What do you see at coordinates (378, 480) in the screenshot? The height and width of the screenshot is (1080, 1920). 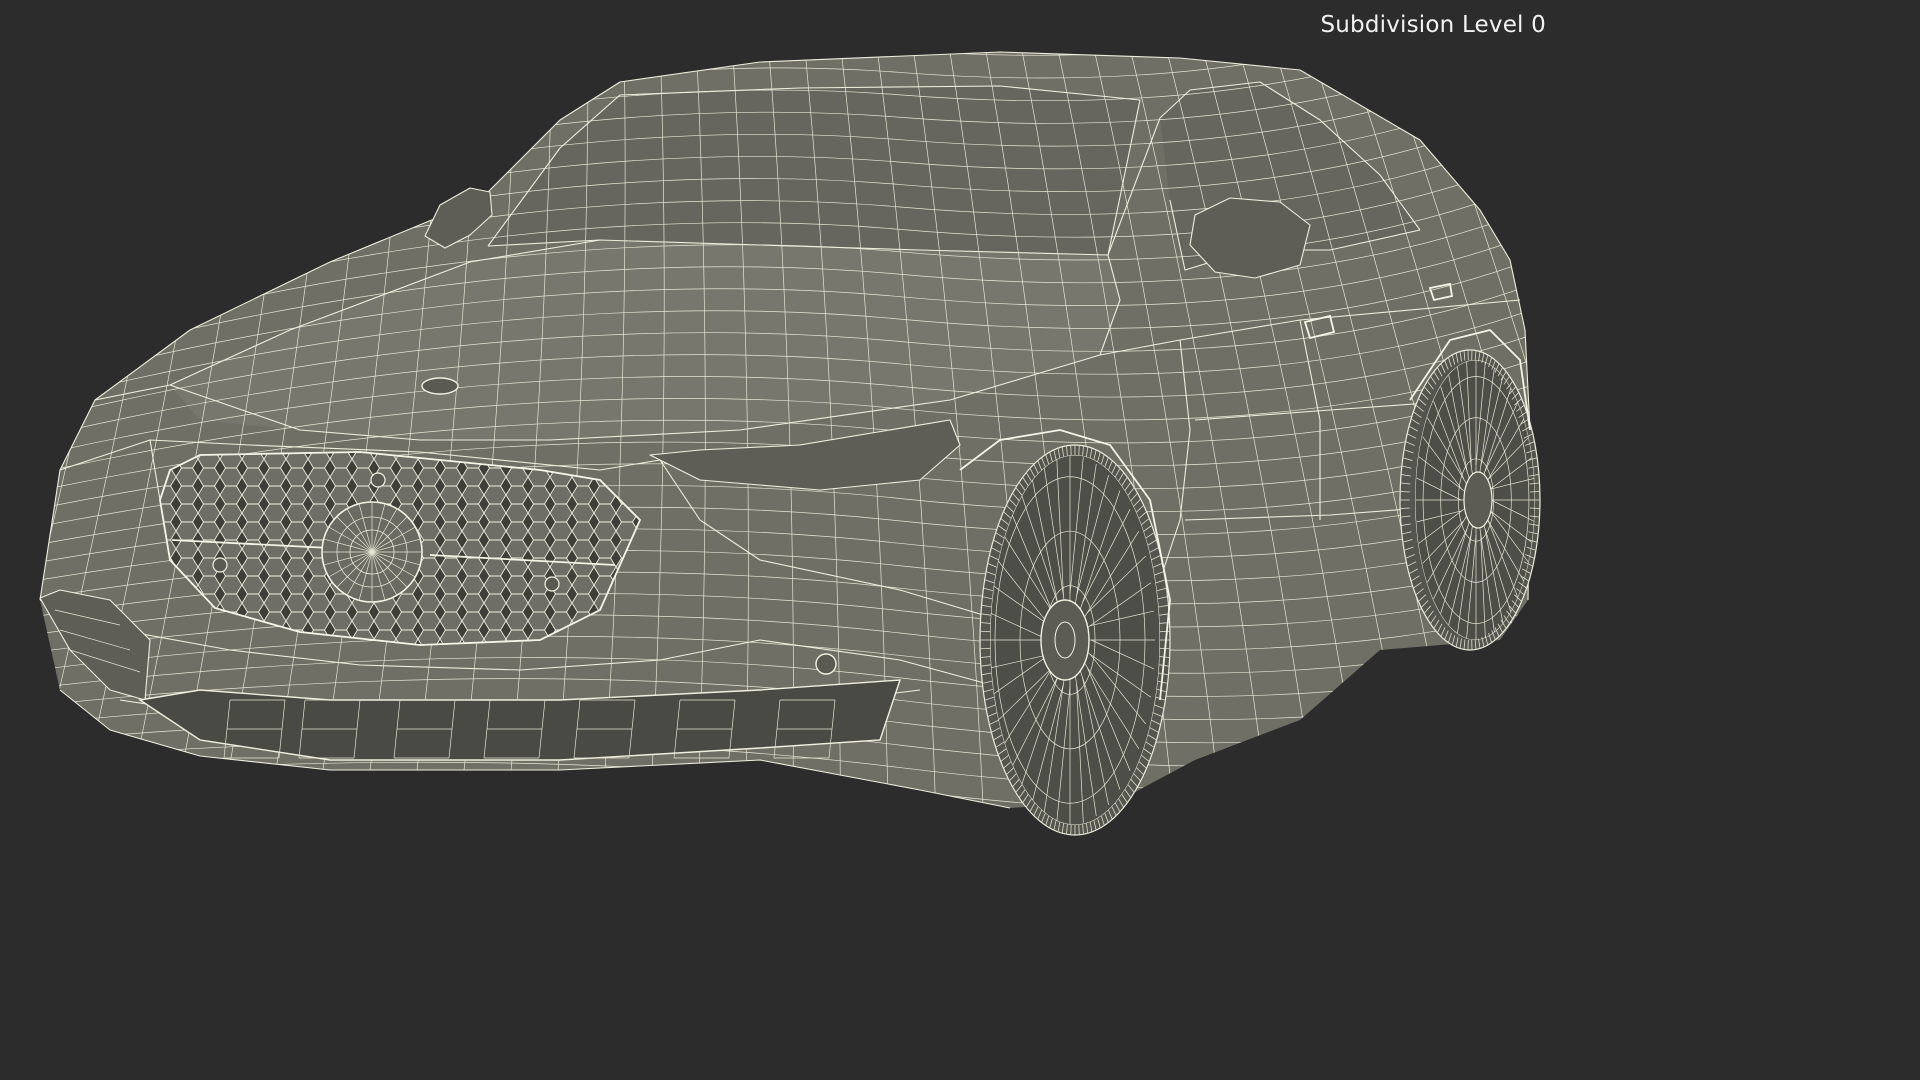 I see `front-sensor` at bounding box center [378, 480].